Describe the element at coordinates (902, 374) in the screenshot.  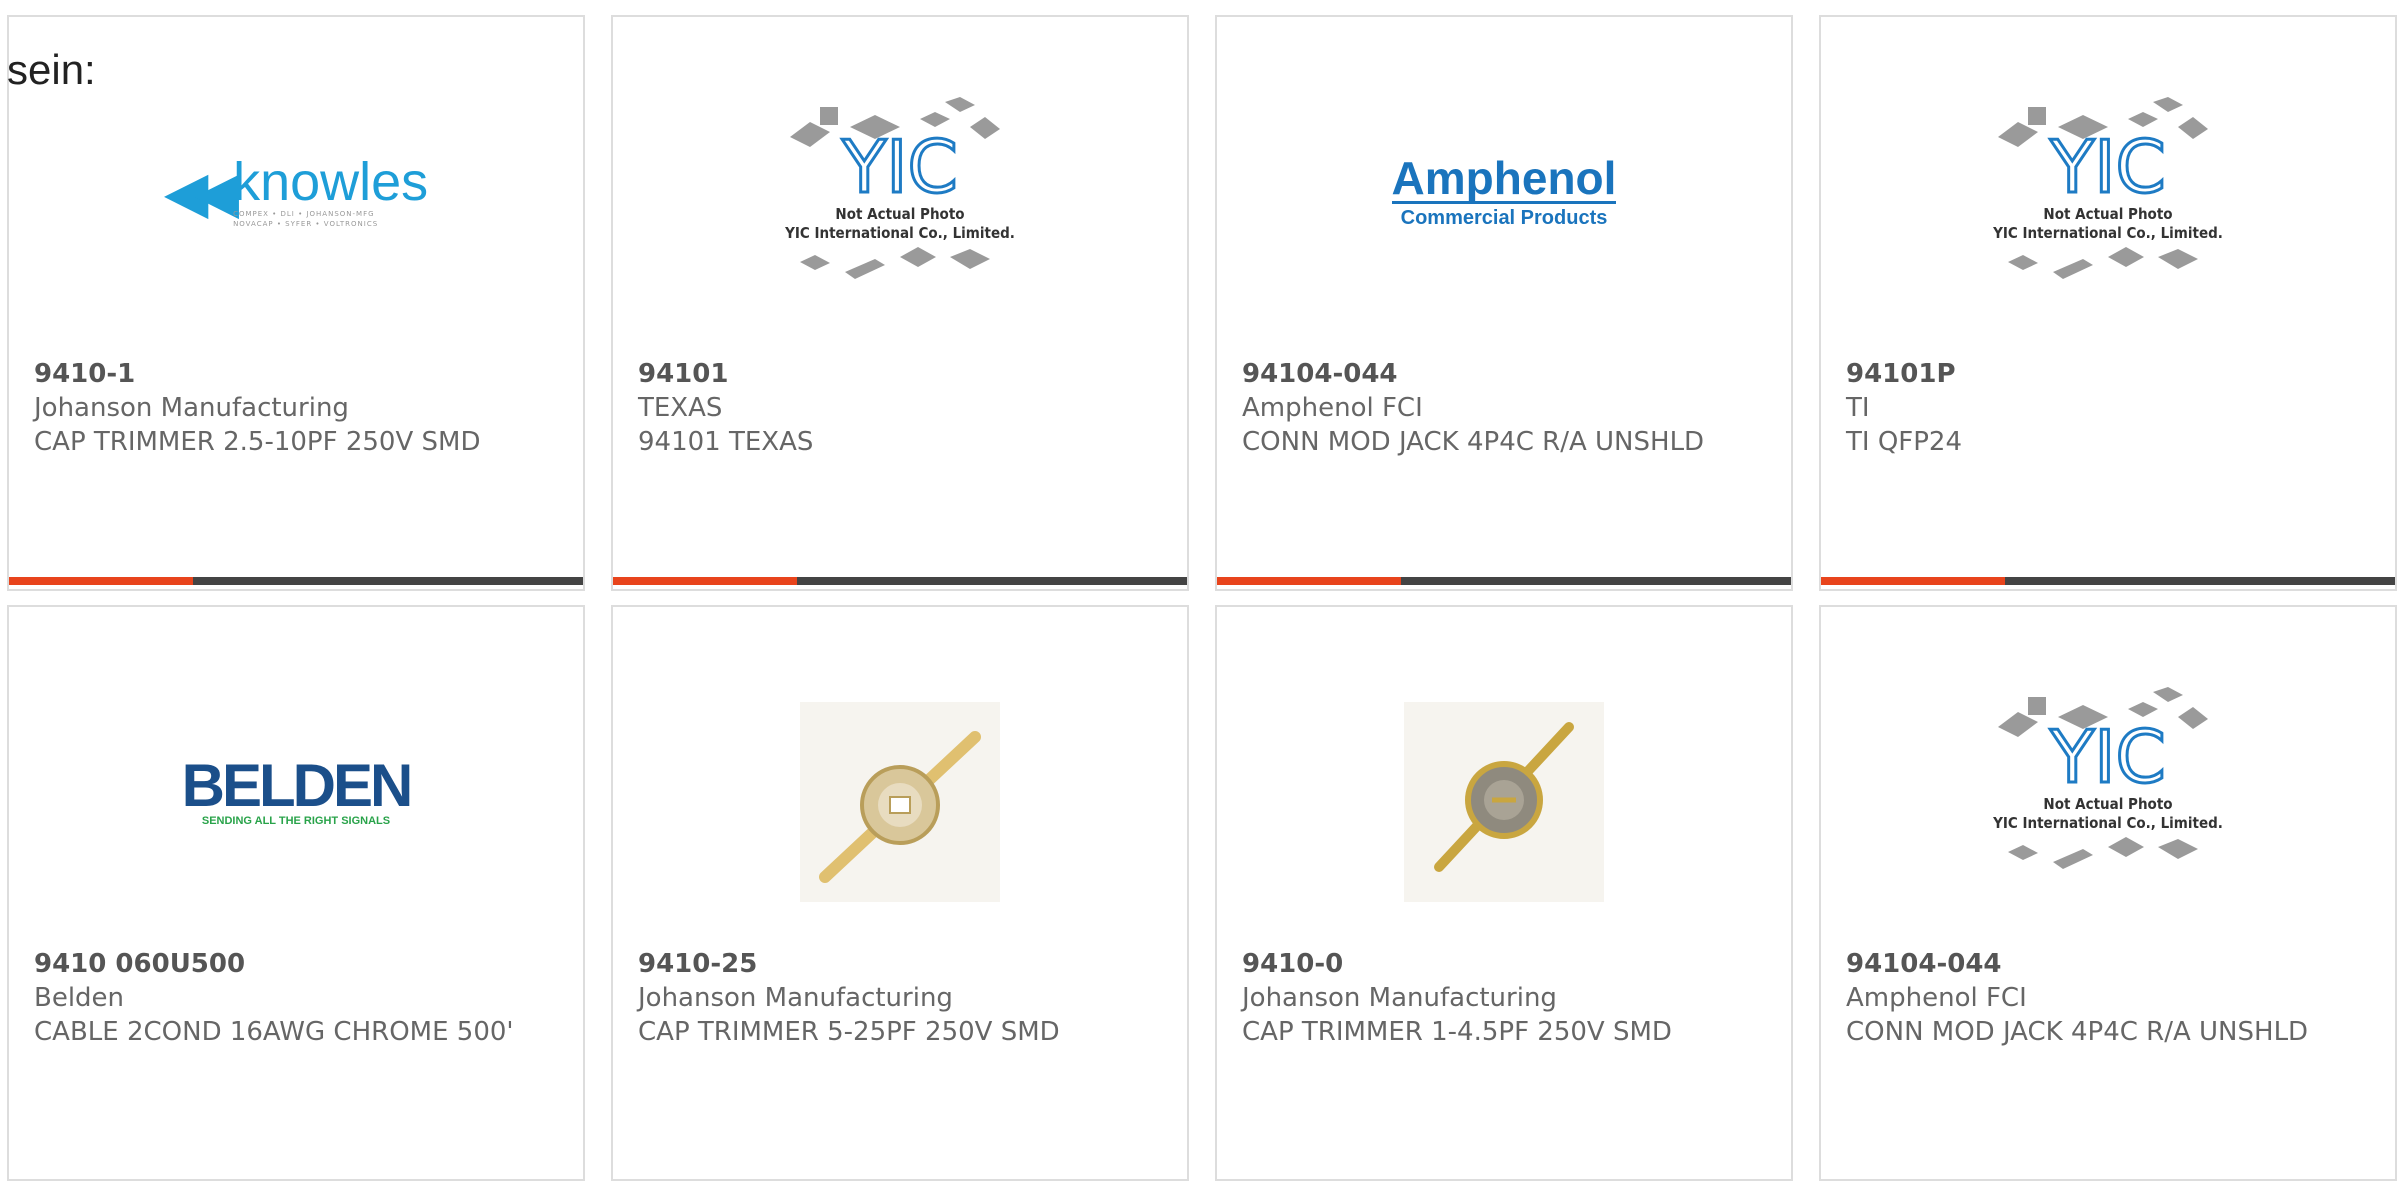
I see `part-number: 94101` at that location.